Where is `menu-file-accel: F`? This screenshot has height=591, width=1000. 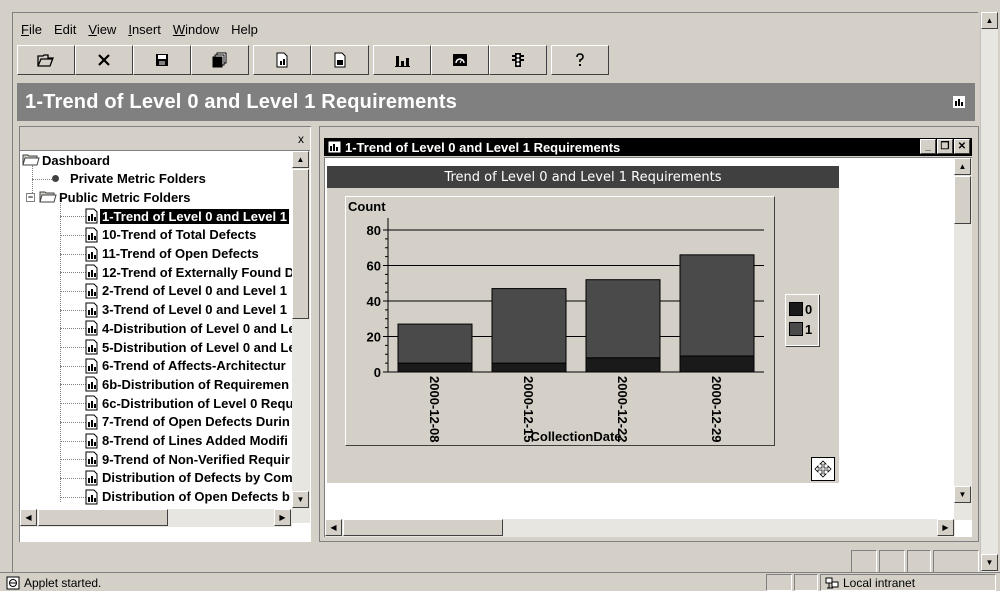 menu-file-accel: F is located at coordinates (25, 29).